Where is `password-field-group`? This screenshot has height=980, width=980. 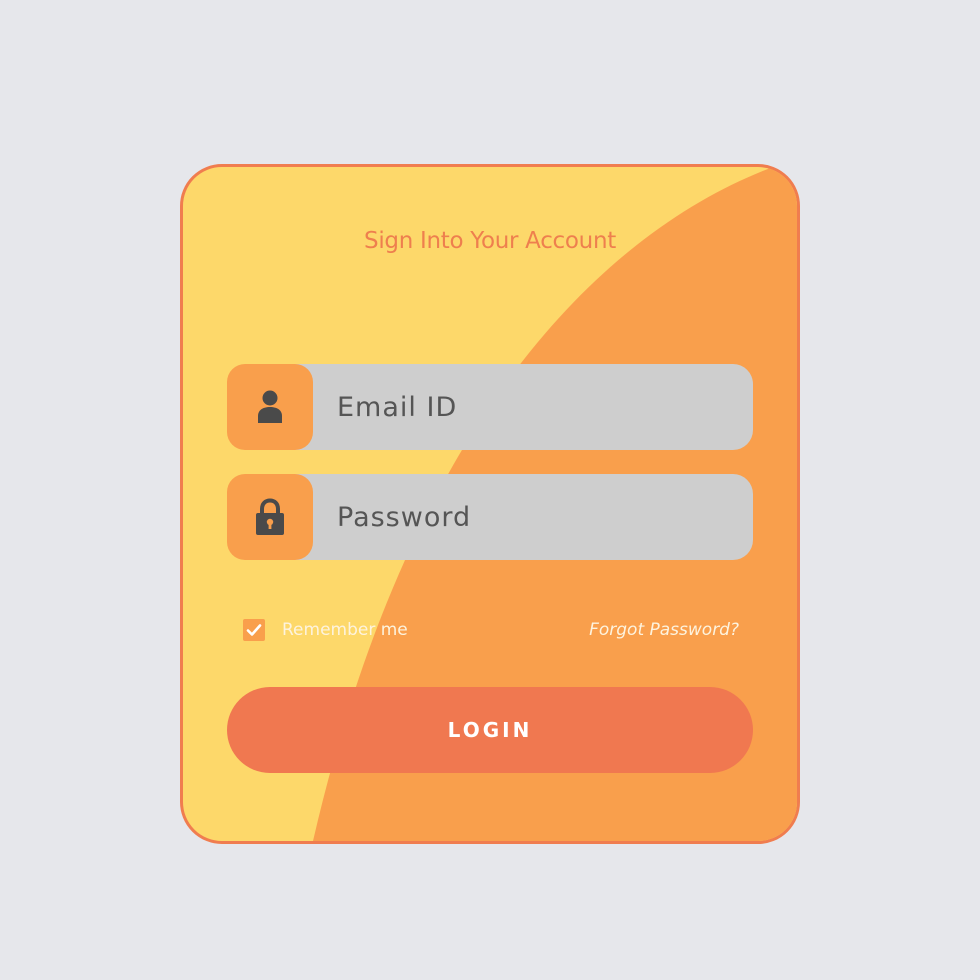 password-field-group is located at coordinates (490, 517).